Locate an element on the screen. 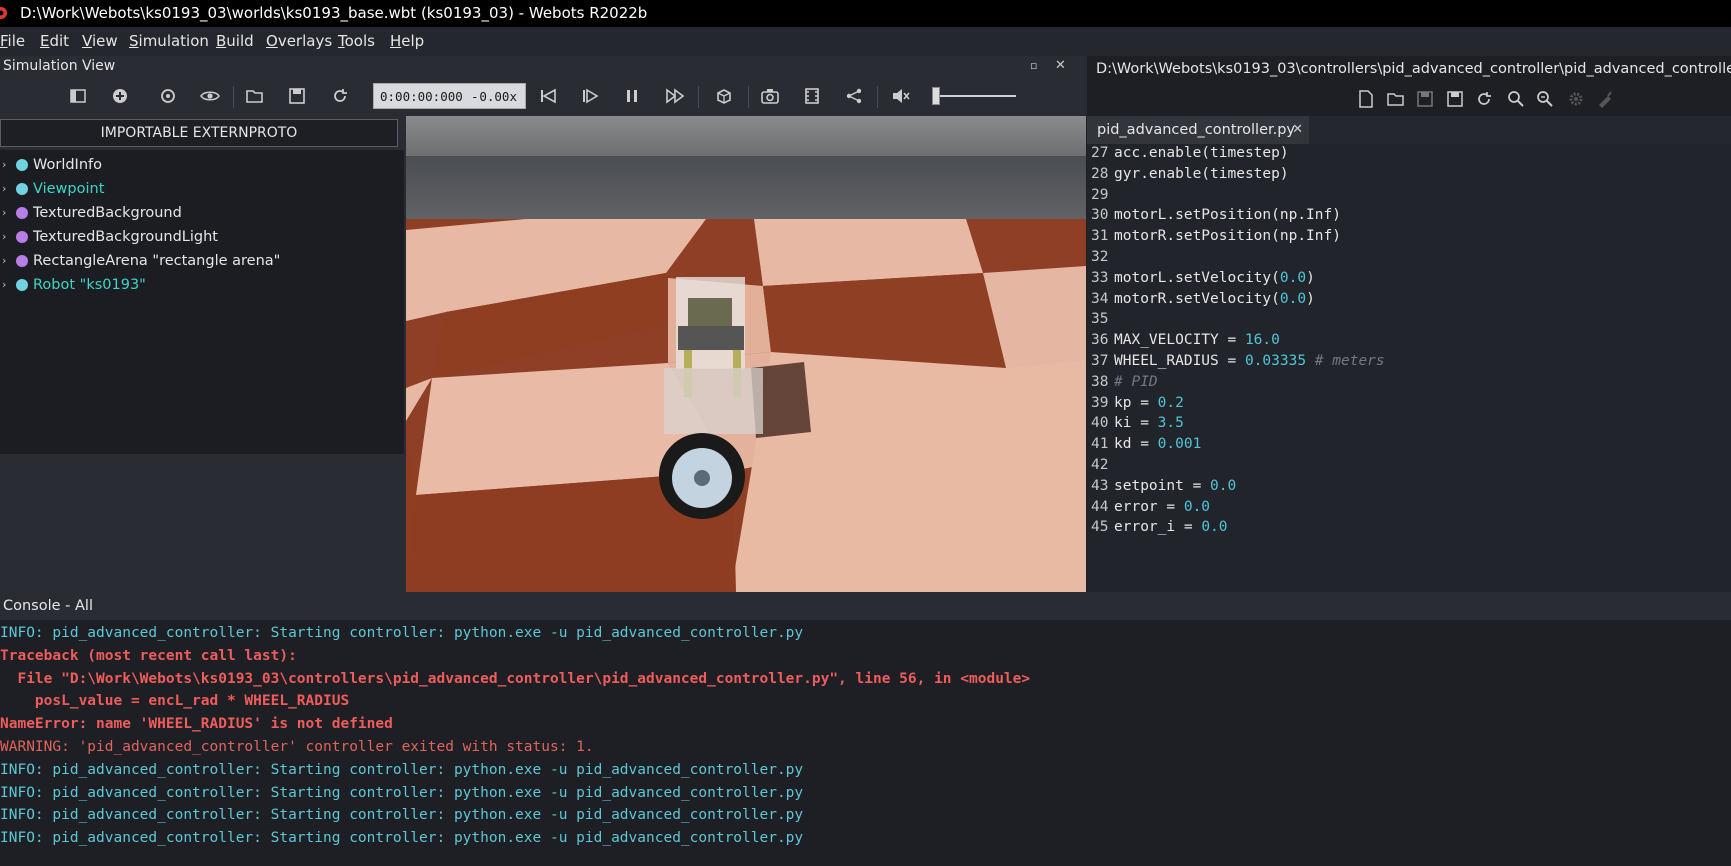  menu-view: View is located at coordinates (100, 41).